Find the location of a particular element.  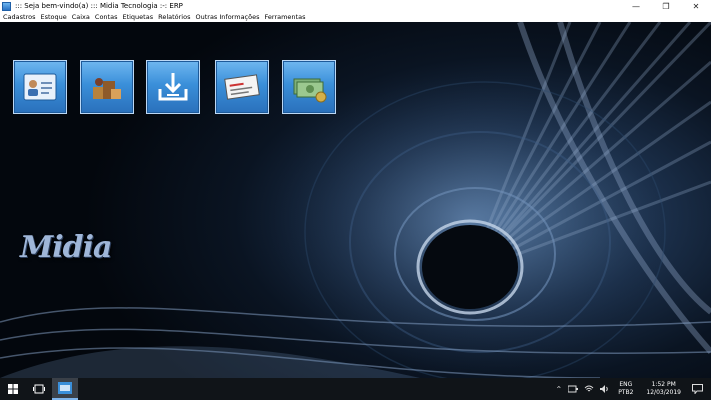

task-view-icon is located at coordinates (39, 389).